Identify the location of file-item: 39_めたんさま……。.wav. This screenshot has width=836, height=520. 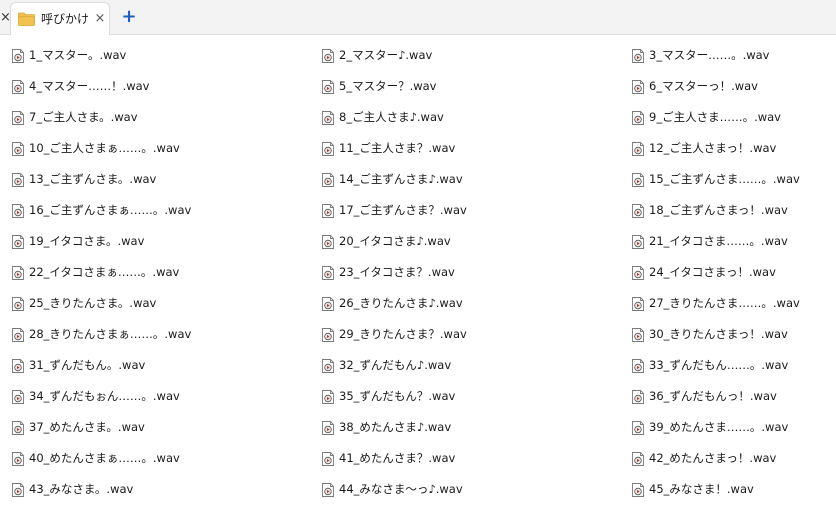
(728, 426).